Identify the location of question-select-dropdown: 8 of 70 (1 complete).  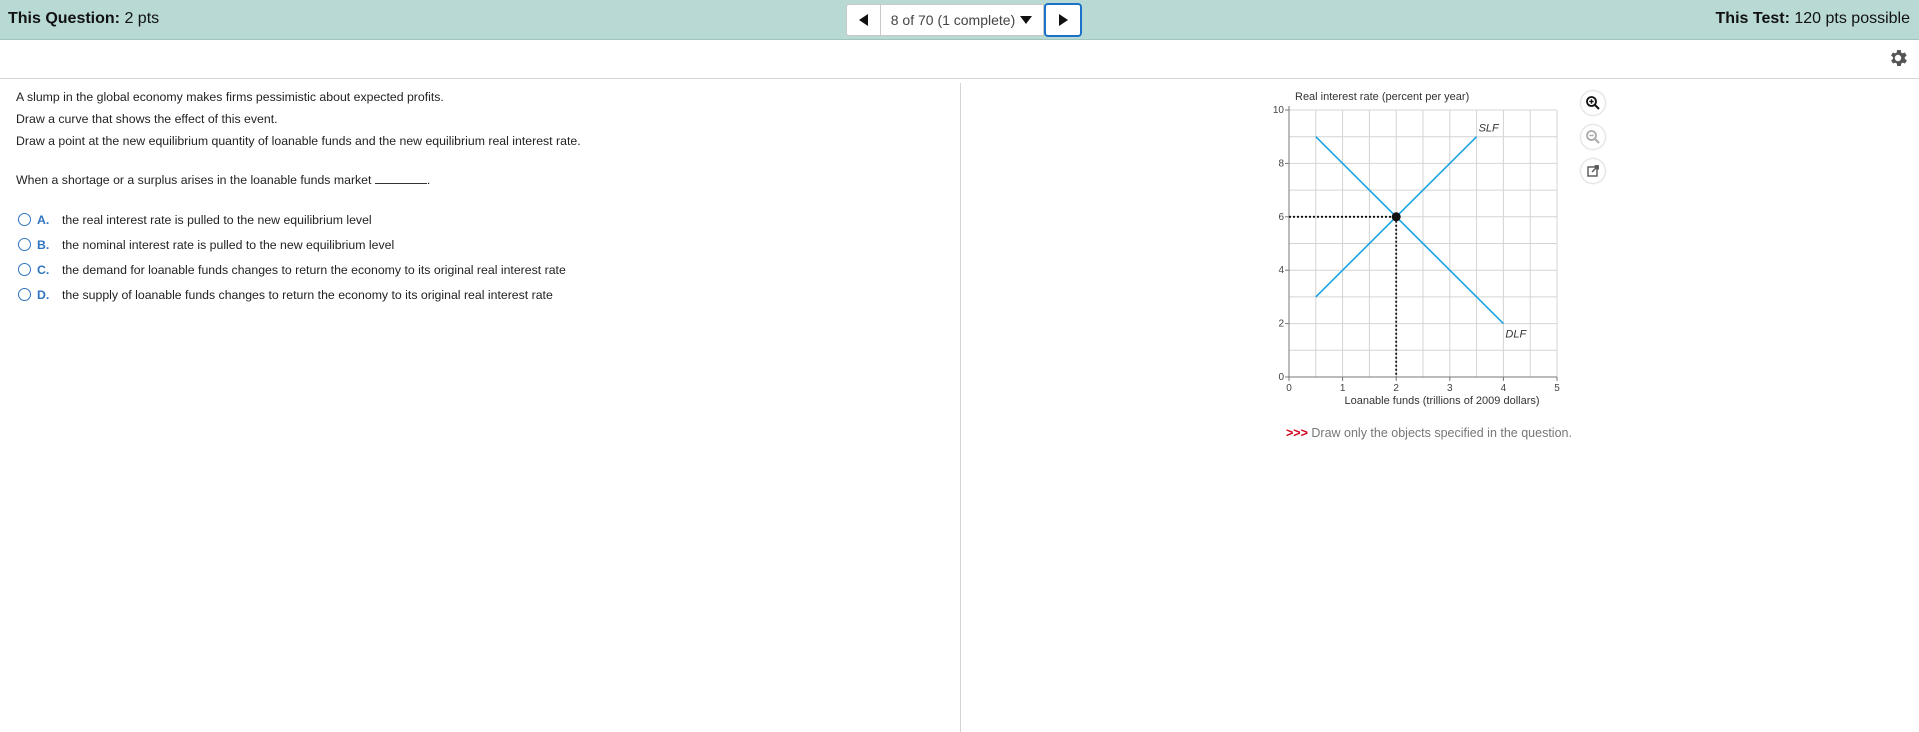
(962, 20).